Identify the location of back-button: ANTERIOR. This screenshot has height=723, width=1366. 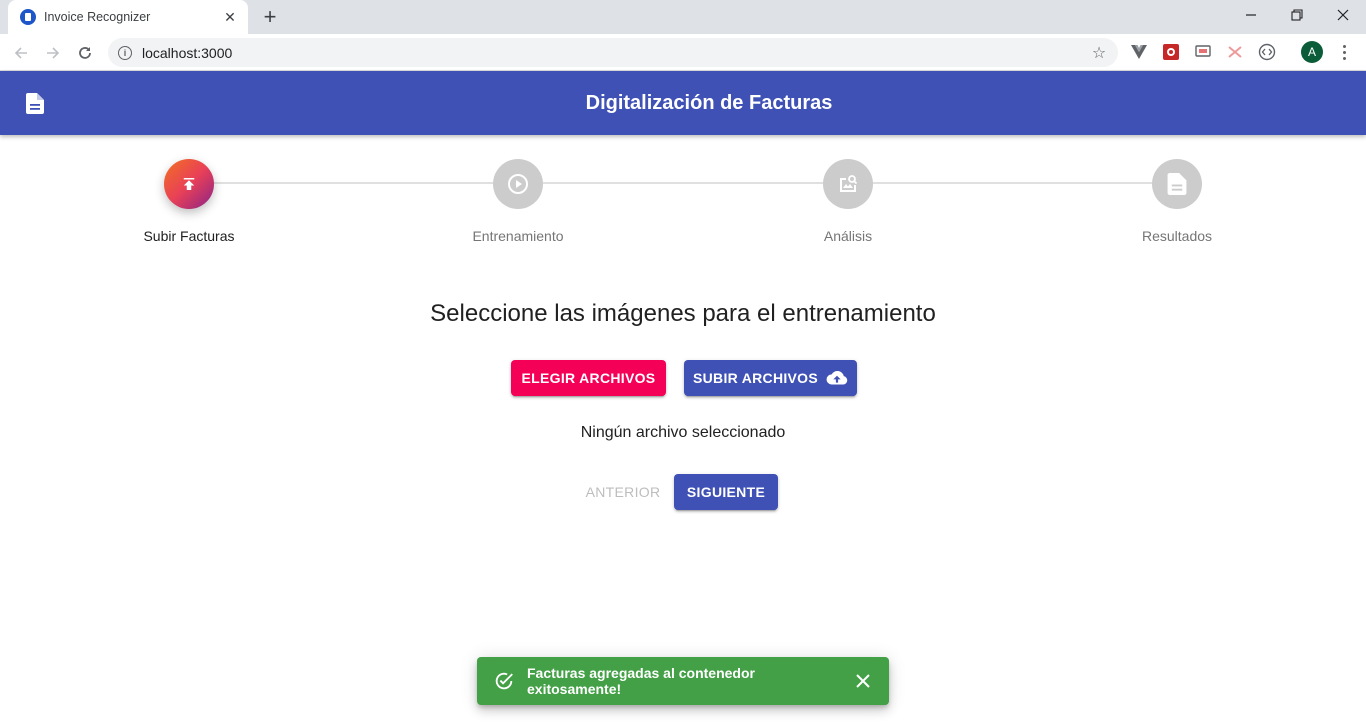
(623, 492).